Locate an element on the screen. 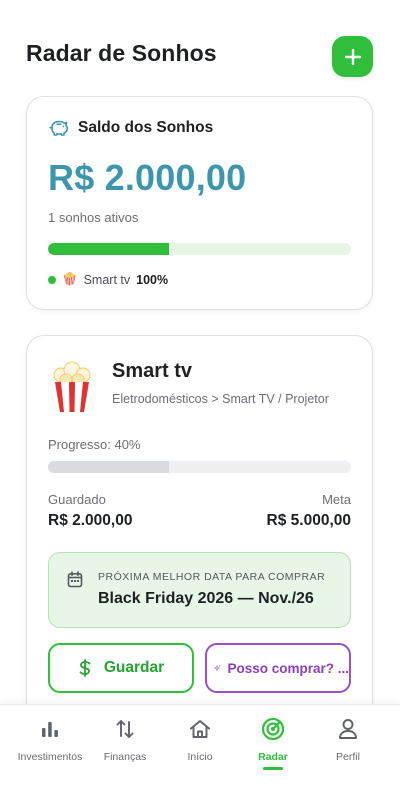 The image size is (400, 800). legend-dot is located at coordinates (52, 279).